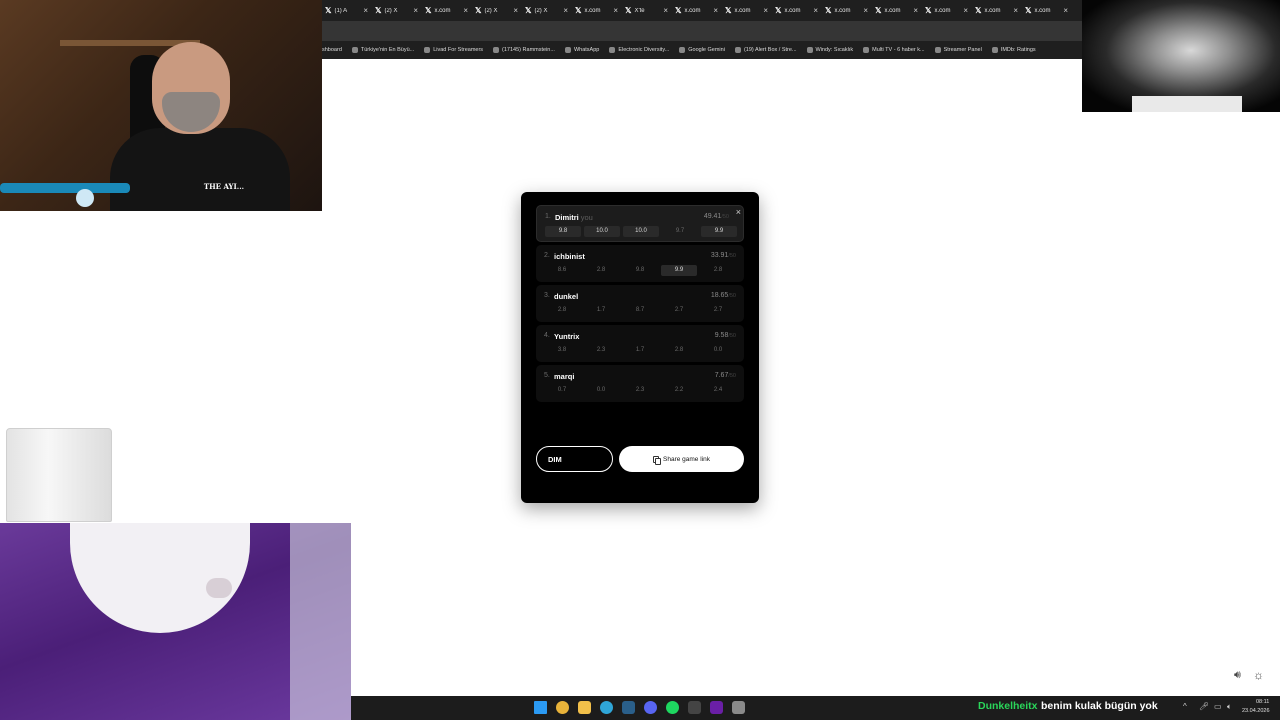 This screenshot has width=1280, height=720. I want to click on kick-icon, so click(716, 707).